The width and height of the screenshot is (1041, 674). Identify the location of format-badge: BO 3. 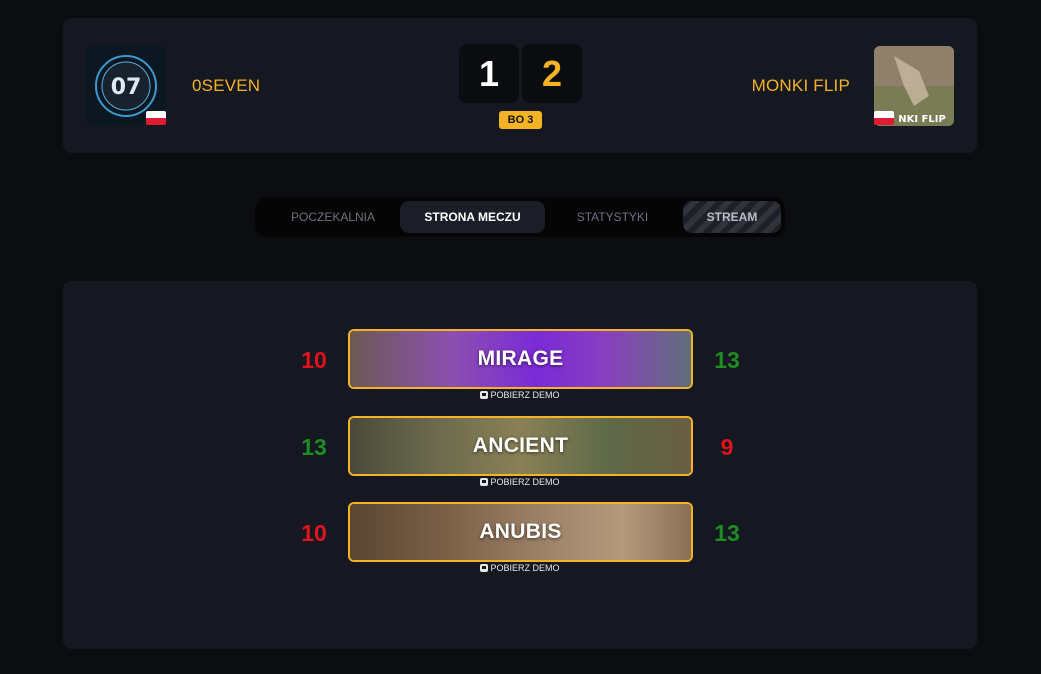
(520, 120).